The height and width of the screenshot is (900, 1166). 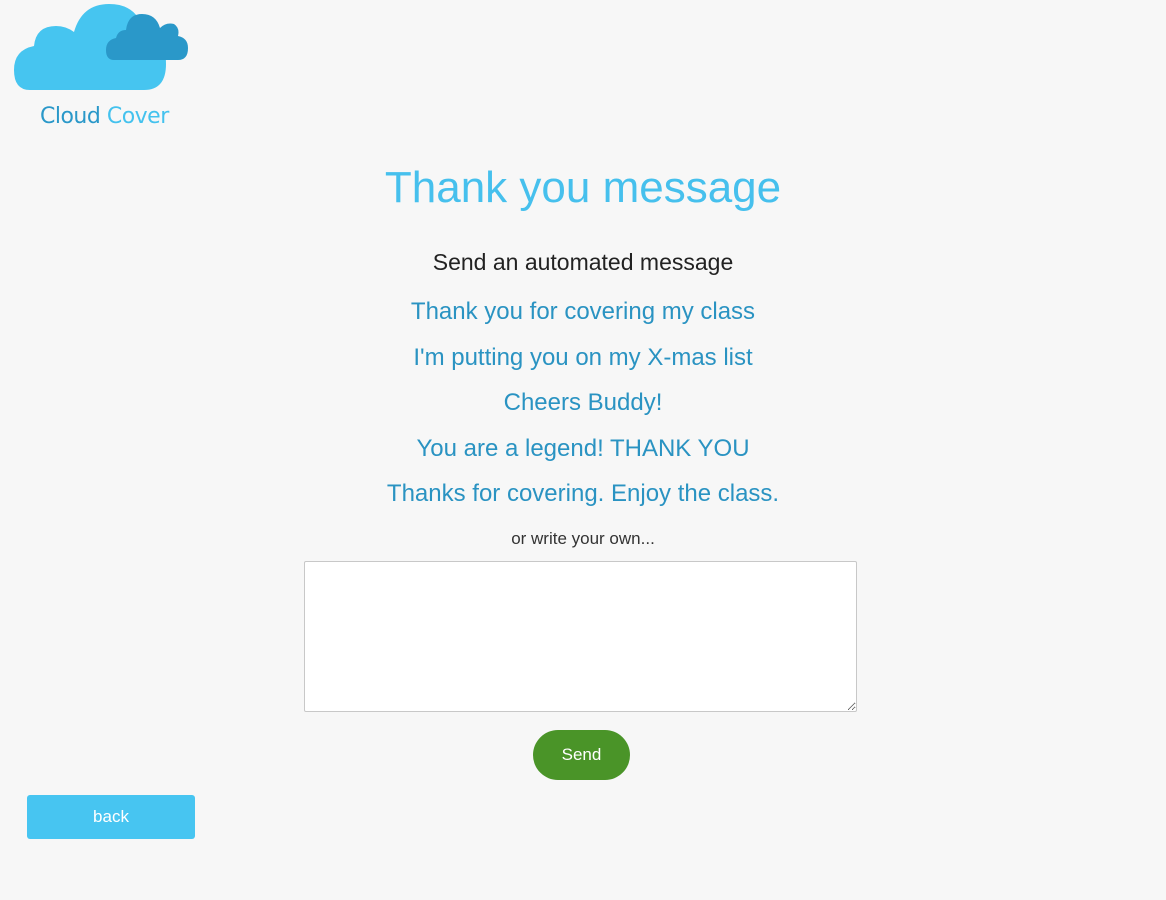 I want to click on page-subtitle: Send an automated message, so click(x=583, y=262).